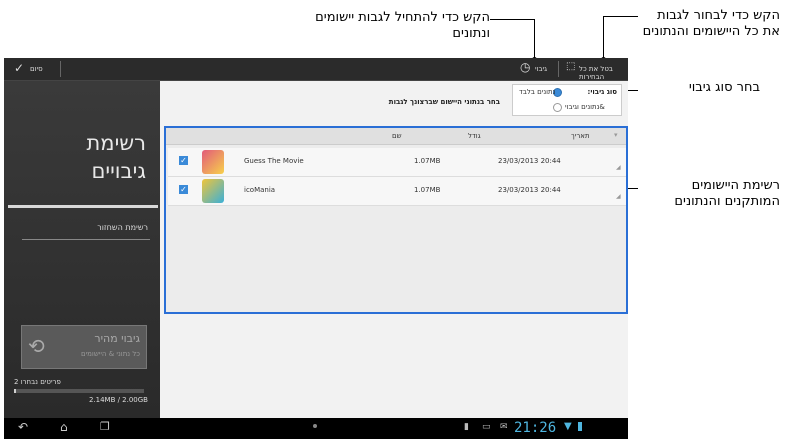 This screenshot has height=439, width=788. I want to click on list-header: שם גודל תאריך ▾, so click(396, 136).